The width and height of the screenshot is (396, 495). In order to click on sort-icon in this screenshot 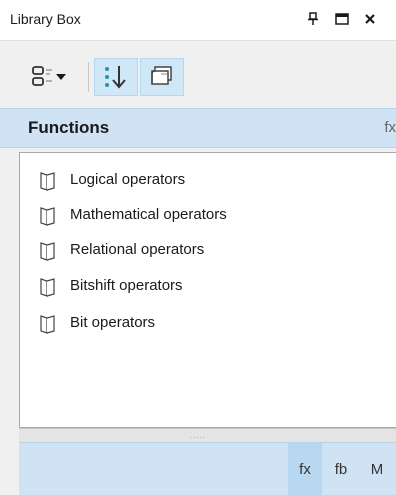, I will do `click(115, 77)`.